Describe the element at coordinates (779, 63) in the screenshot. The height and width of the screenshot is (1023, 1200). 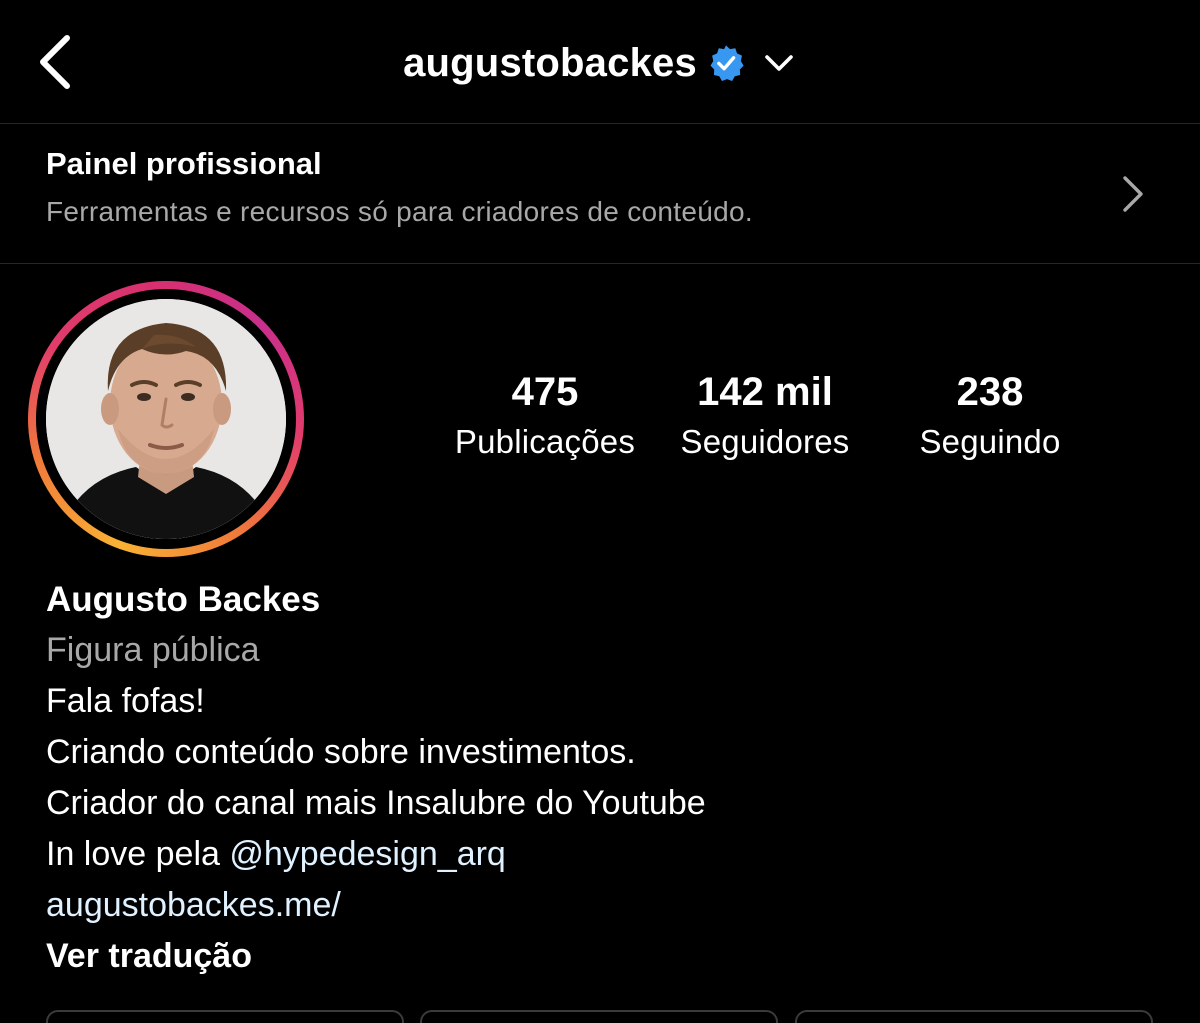
I see `chevron-down-icon` at that location.